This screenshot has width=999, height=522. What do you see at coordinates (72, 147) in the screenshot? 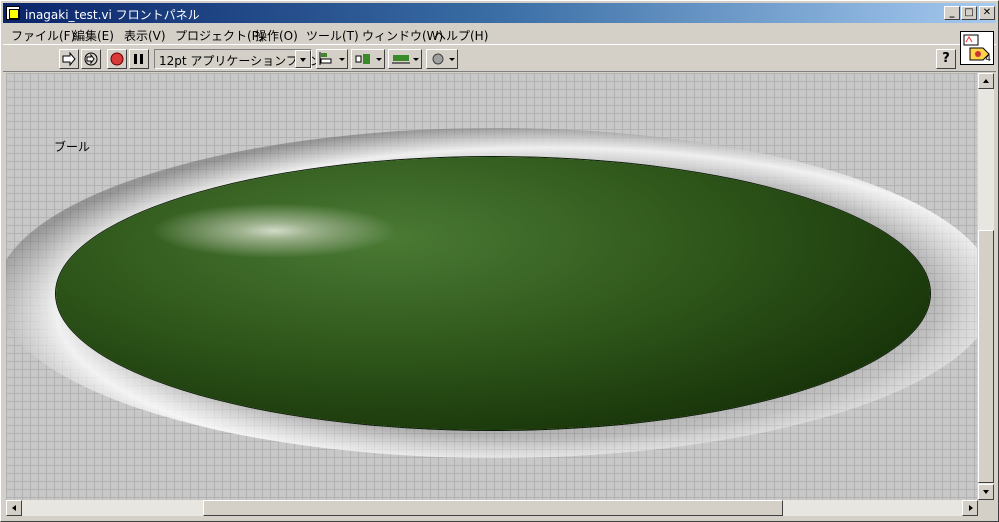
I see `boolean-label: ブール` at bounding box center [72, 147].